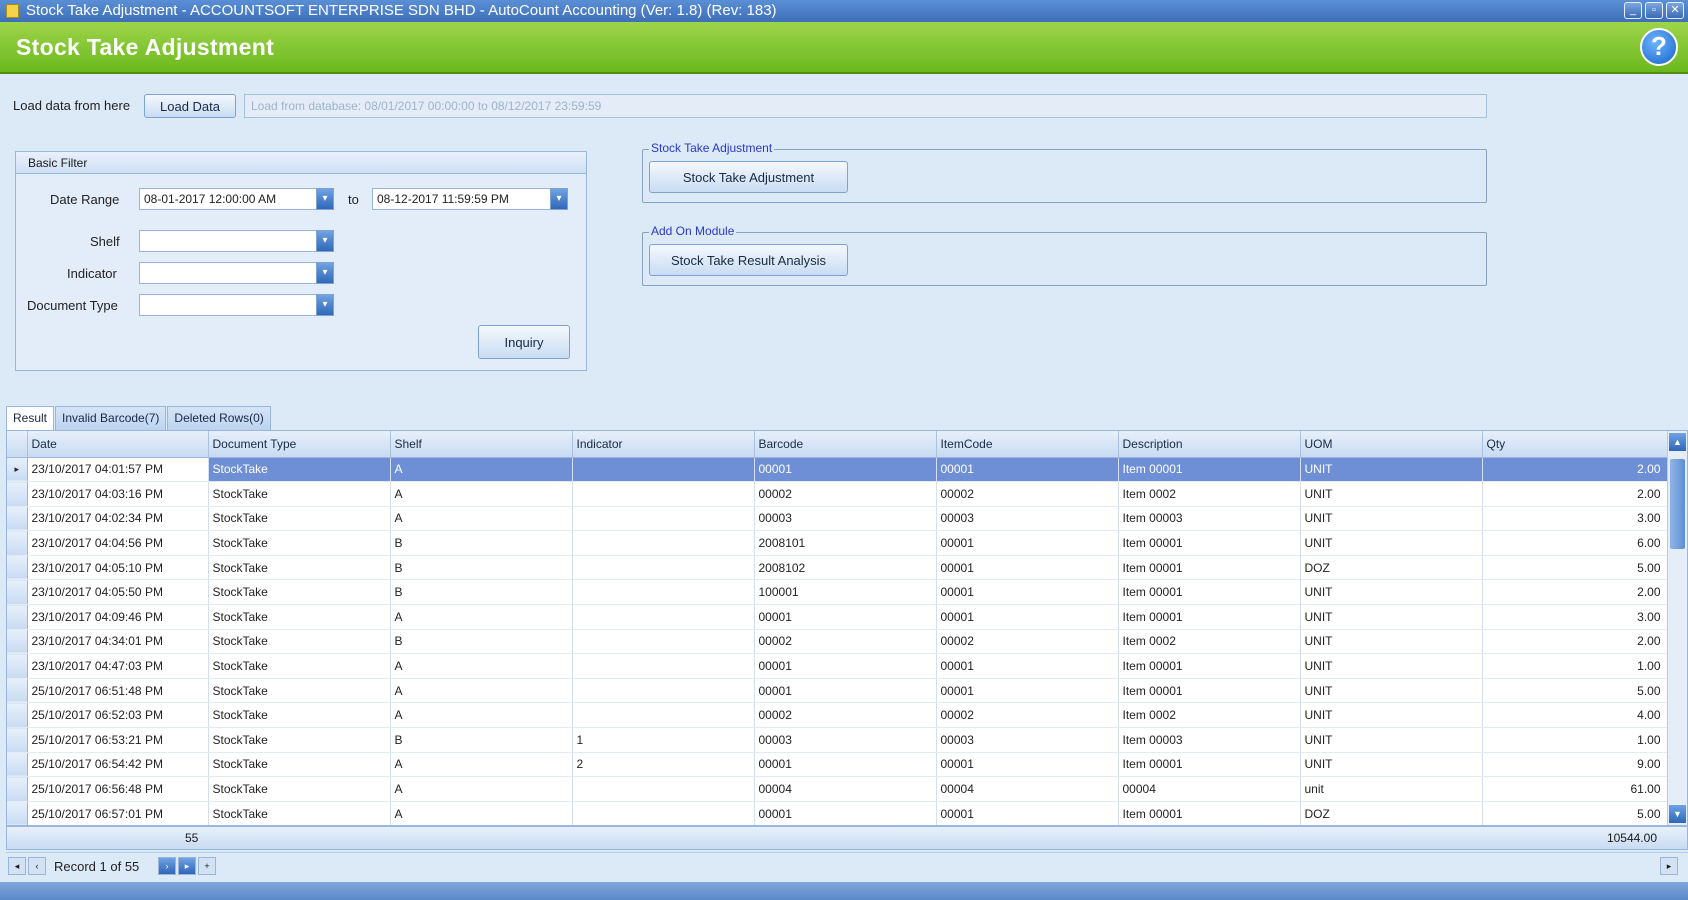  What do you see at coordinates (1391, 568) in the screenshot?
I see `table-cell: DOZ` at bounding box center [1391, 568].